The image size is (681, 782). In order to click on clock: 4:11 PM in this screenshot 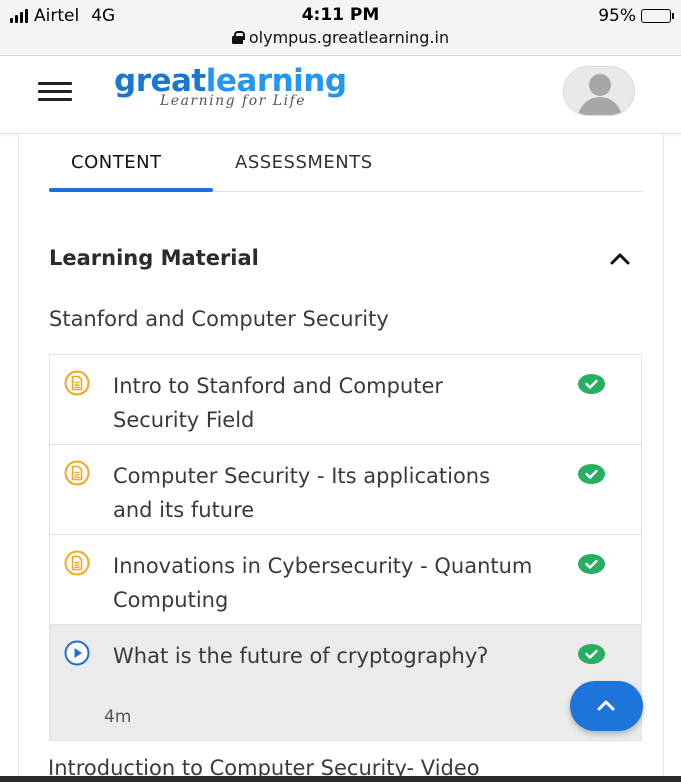, I will do `click(340, 15)`.